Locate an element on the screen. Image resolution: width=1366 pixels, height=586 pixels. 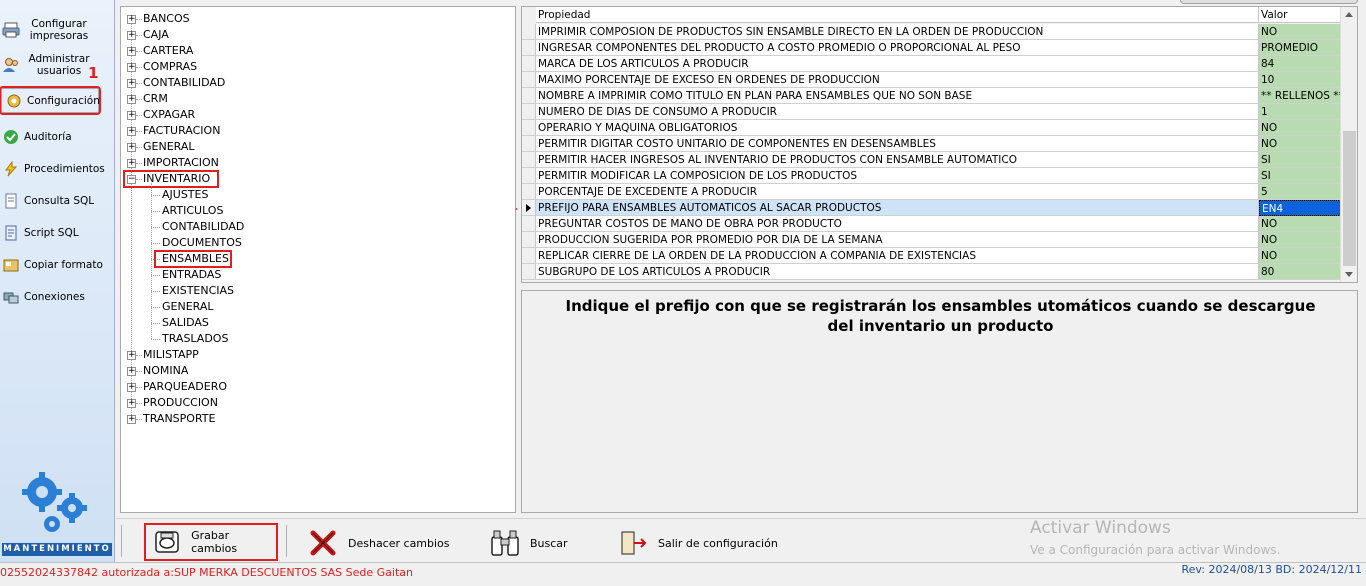
search-button: Buscar is located at coordinates (529, 543).